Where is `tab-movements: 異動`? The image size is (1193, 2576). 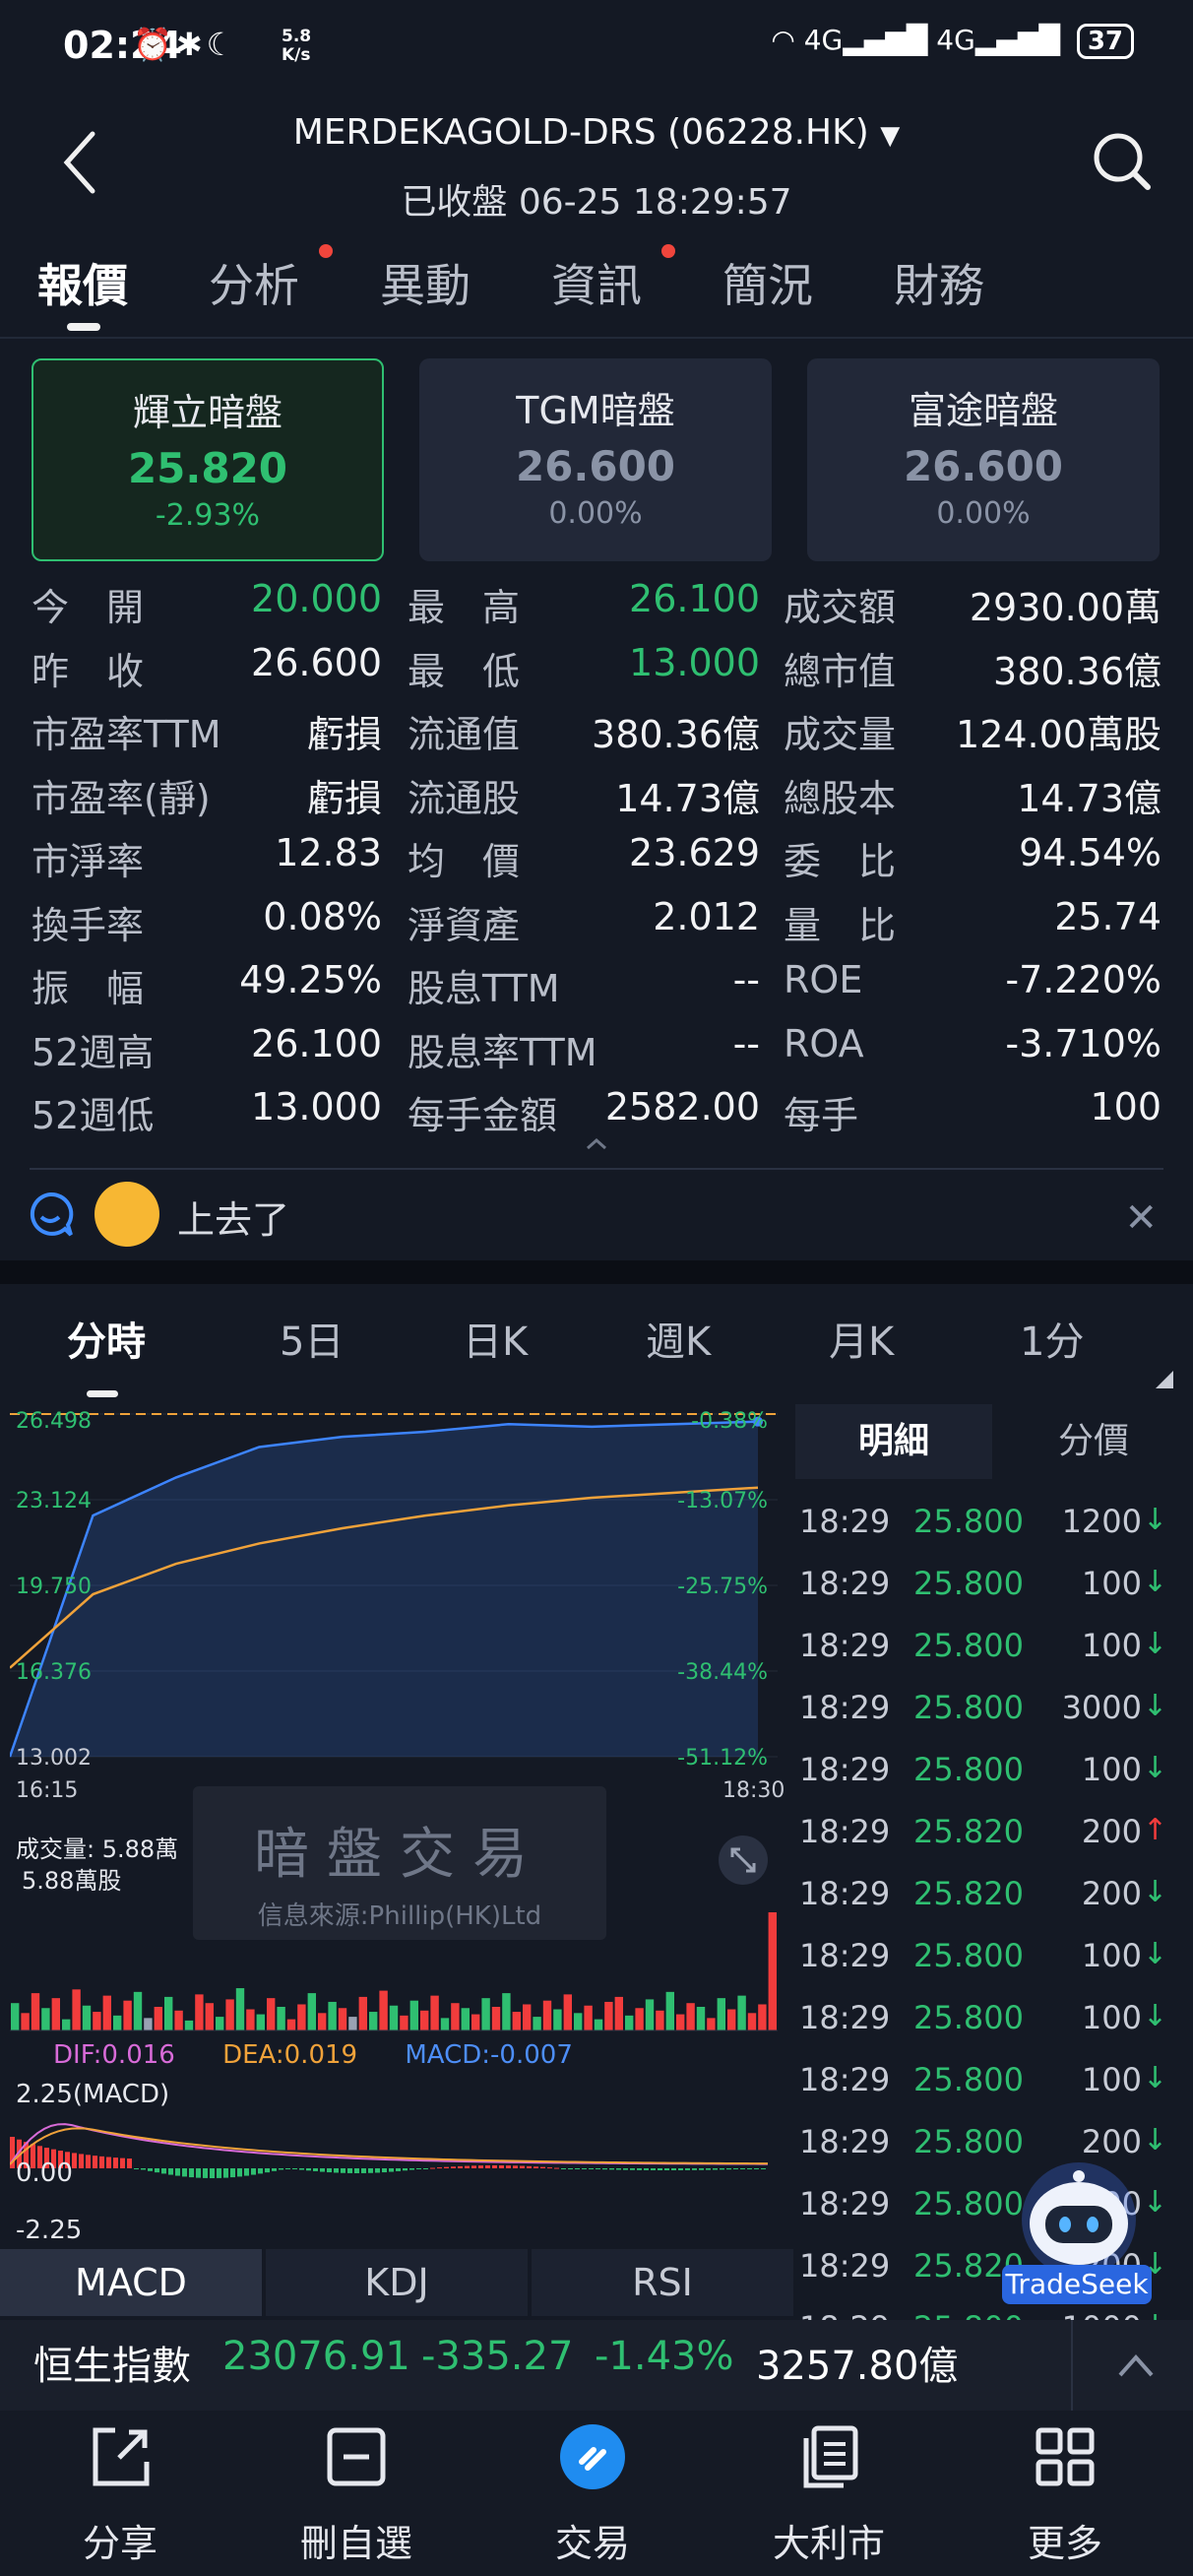 tab-movements: 異動 is located at coordinates (425, 282).